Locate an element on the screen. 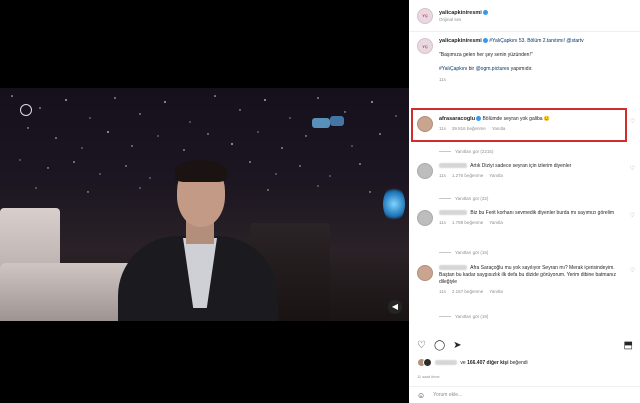 This screenshot has width=640, height=403. like-icon: ♡ is located at coordinates (421, 346).